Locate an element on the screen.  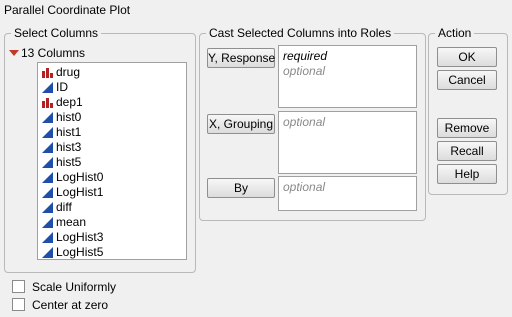
column-name: dep1 is located at coordinates (69, 102).